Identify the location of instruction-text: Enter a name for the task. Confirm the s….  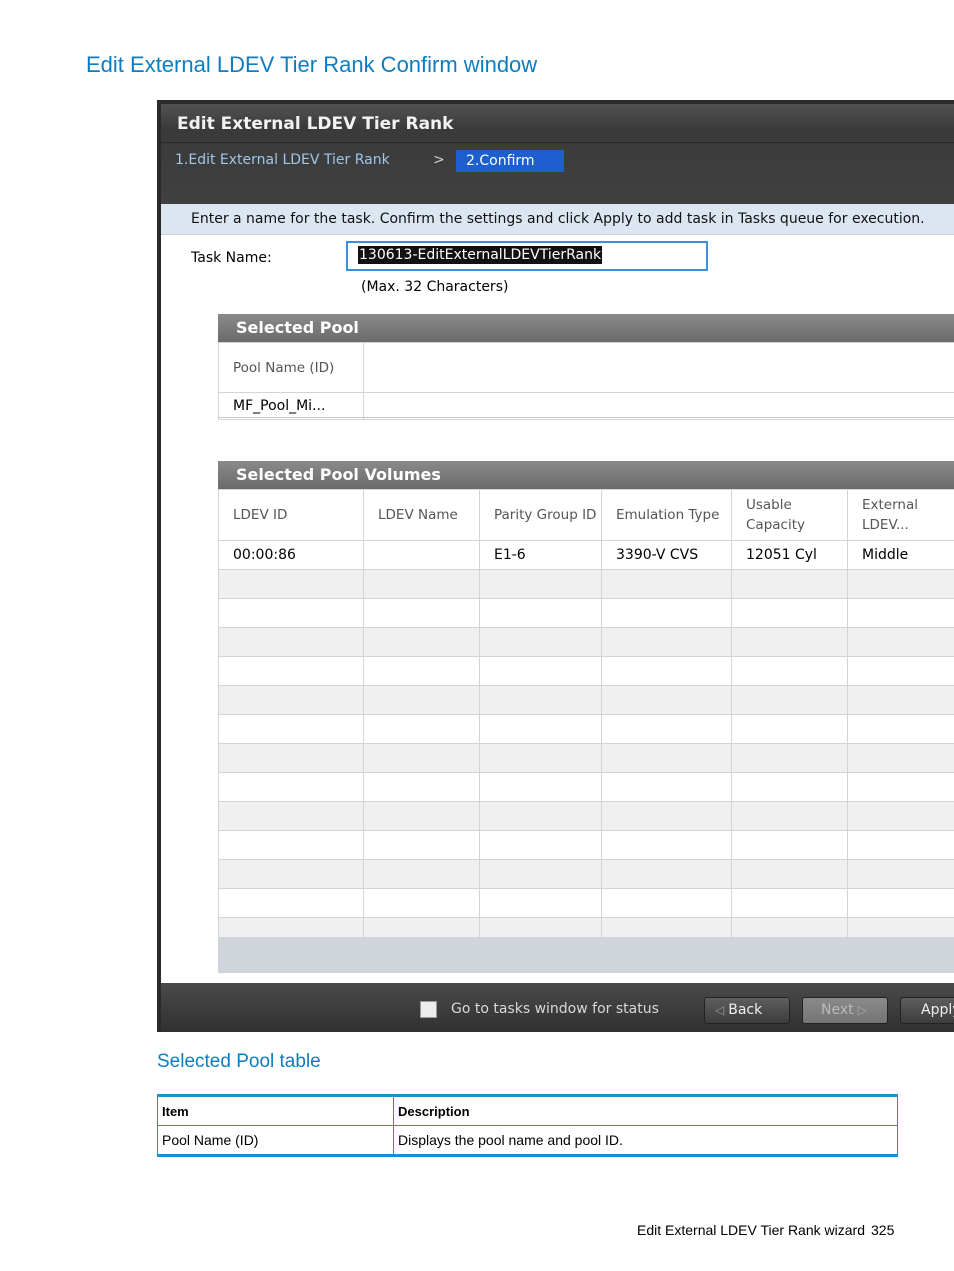
(558, 219).